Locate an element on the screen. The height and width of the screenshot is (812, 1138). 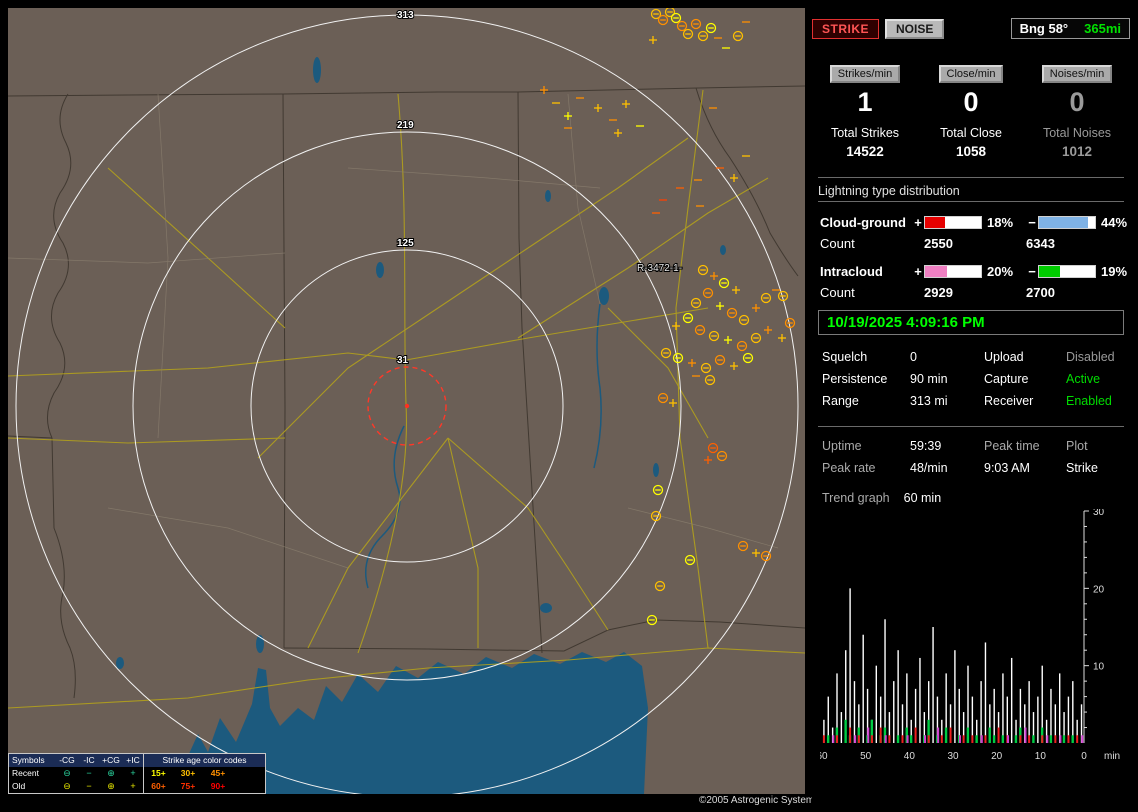
trend-graph: 10 20 30 60 50 40 30 20 10 0 min is located at coordinates (970, 635).